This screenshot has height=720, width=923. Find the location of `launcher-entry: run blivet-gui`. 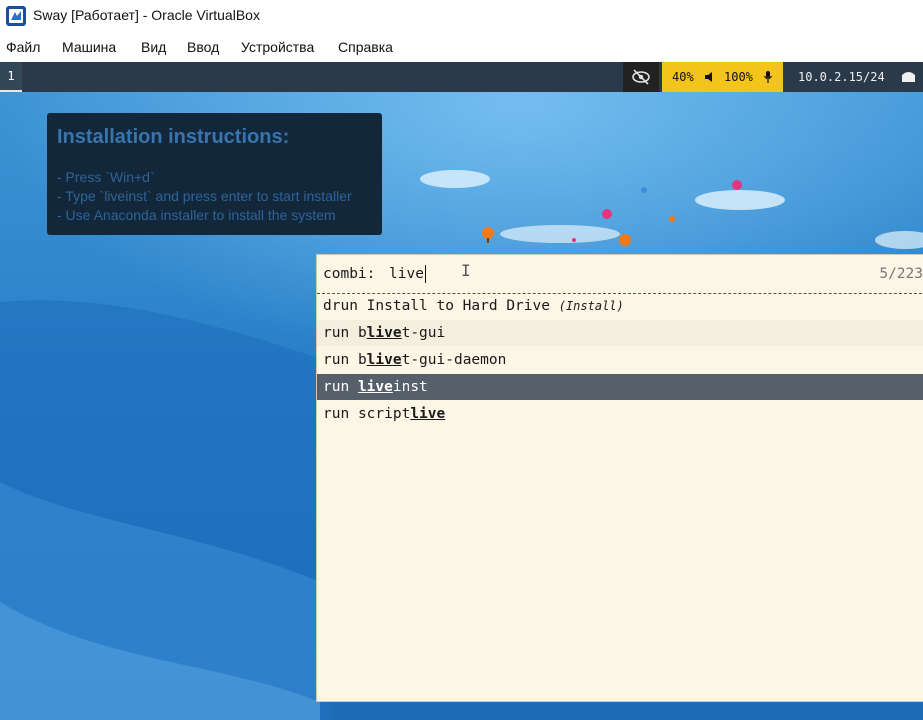

launcher-entry: run blivet-gui is located at coordinates (620, 333).